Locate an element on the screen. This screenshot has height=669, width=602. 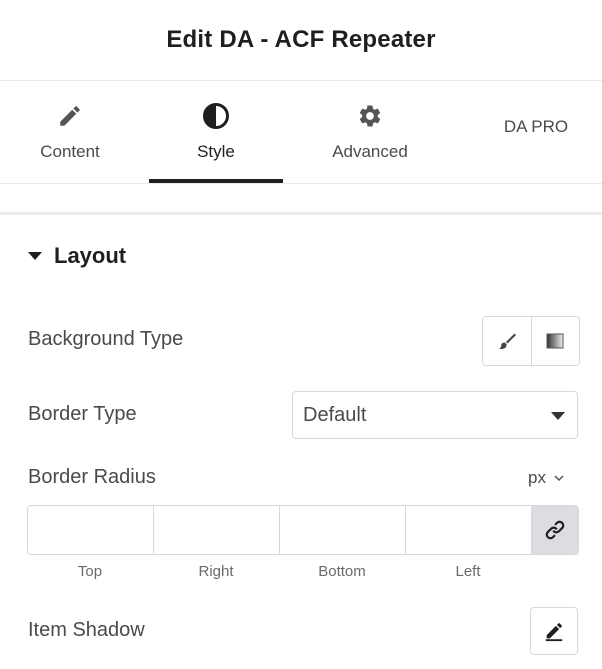
radius-left-input is located at coordinates (469, 530).